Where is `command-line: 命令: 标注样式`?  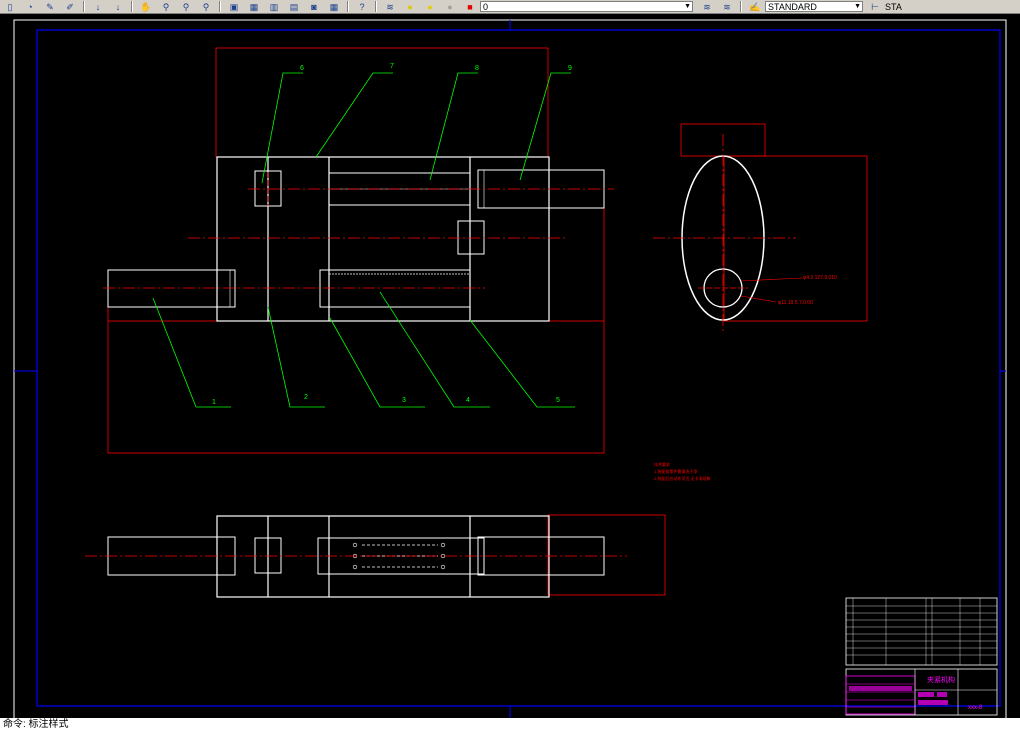
command-line: 命令: 标注样式 is located at coordinates (510, 724).